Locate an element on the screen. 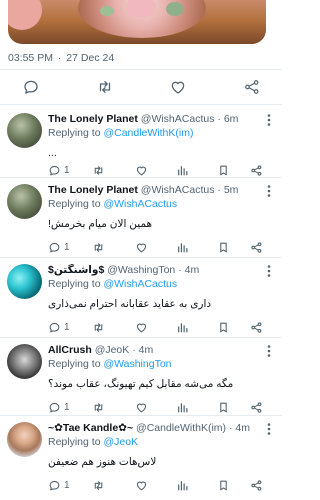 This screenshot has height=500, width=320. tweet-text-wrap: لاس‌هات هنوز هم ضعیفن is located at coordinates (156, 459).